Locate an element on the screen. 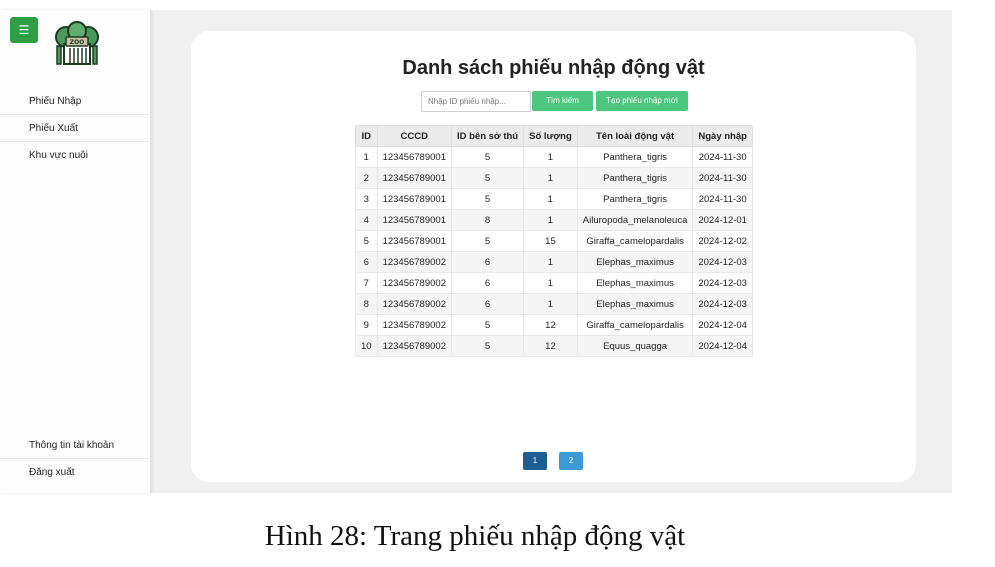 This screenshot has width=995, height=567. table-cell: 2024-12-01 is located at coordinates (722, 220).